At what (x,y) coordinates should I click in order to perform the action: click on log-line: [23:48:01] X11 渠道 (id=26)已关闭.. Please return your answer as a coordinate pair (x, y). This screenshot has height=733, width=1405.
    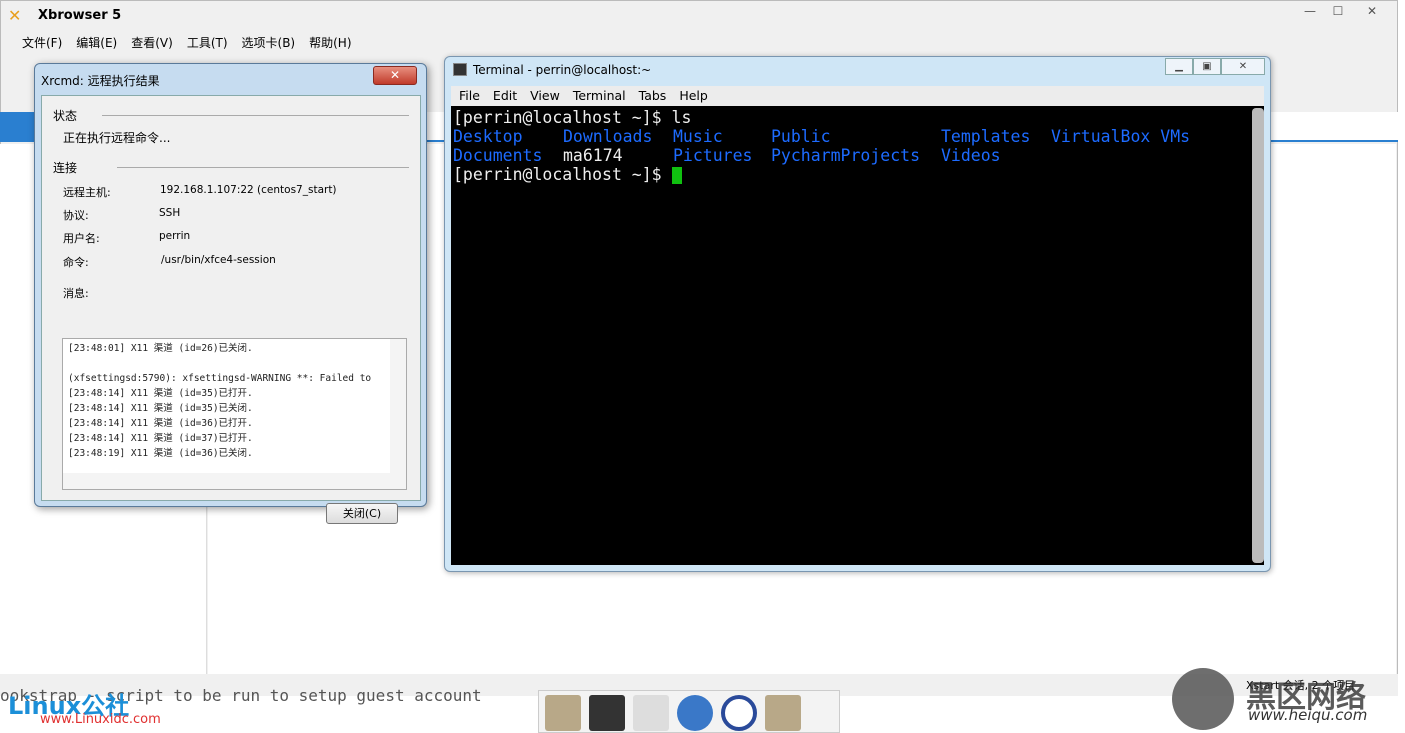
    Looking at the image, I should click on (160, 348).